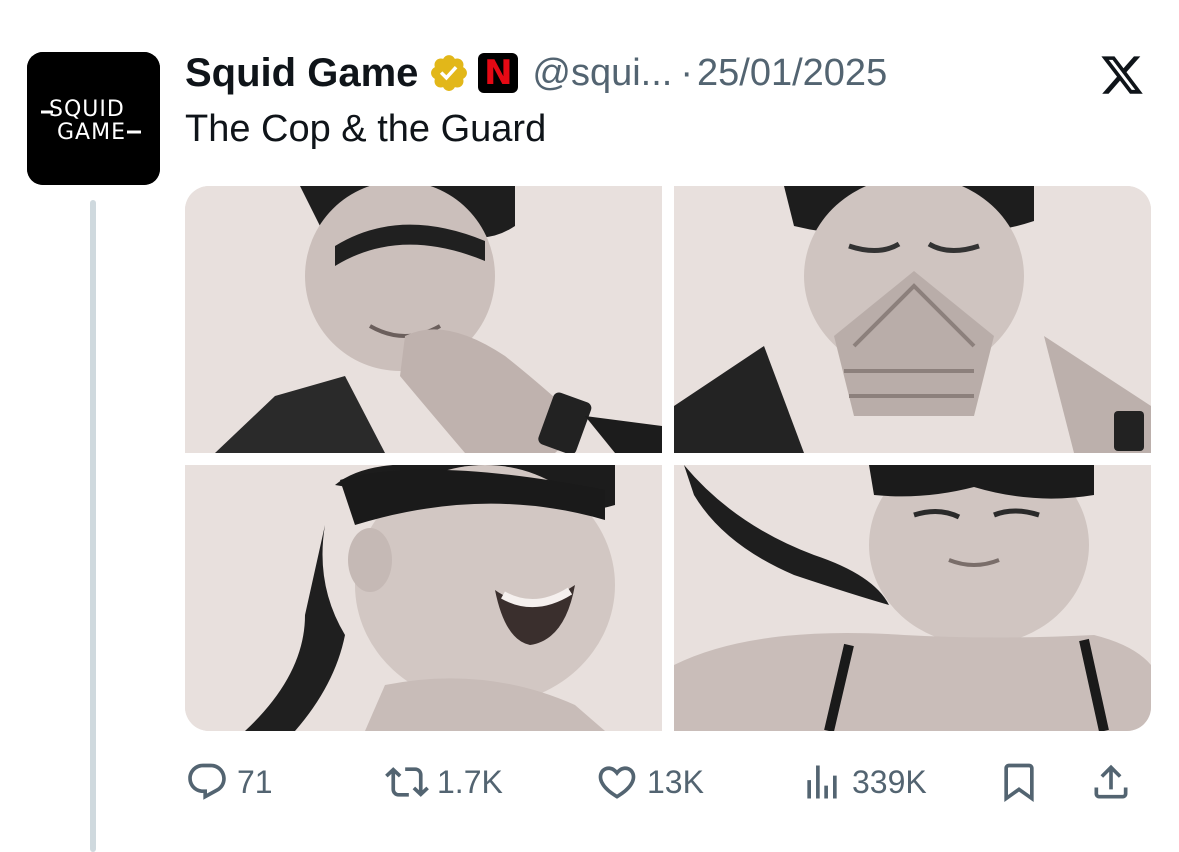 This screenshot has height=852, width=1179. Describe the element at coordinates (87, 109) in the screenshot. I see `avatar-logo-line1: SQUID` at that location.